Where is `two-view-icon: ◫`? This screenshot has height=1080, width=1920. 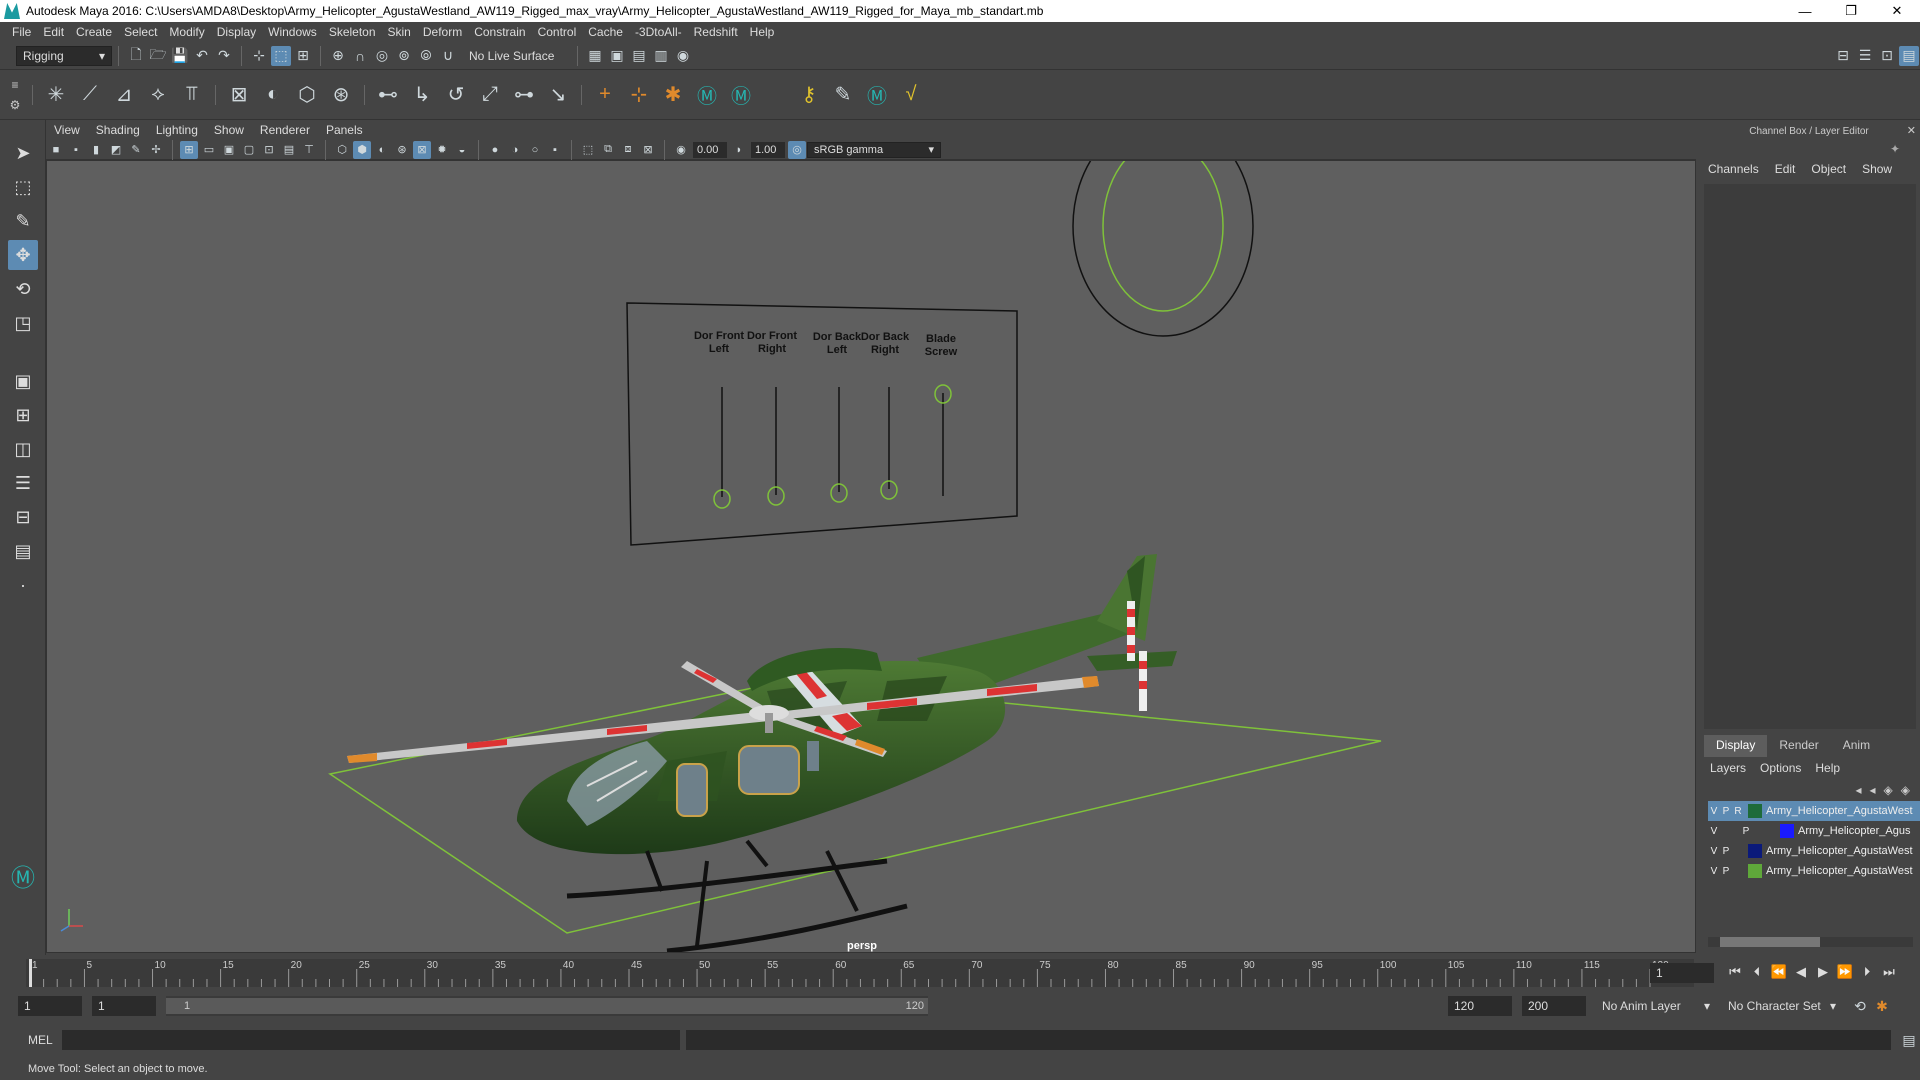
two-view-icon: ◫ is located at coordinates (23, 449).